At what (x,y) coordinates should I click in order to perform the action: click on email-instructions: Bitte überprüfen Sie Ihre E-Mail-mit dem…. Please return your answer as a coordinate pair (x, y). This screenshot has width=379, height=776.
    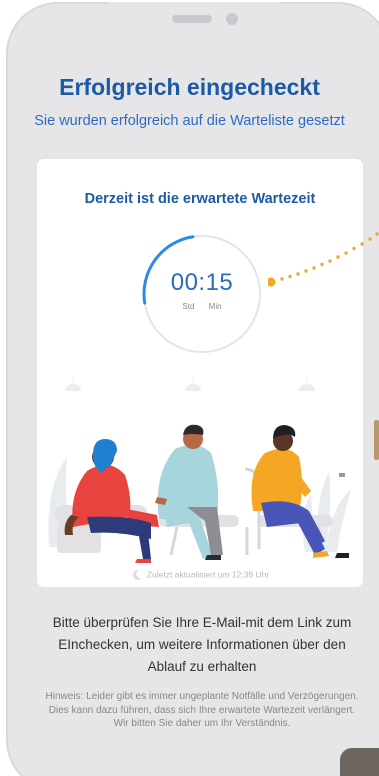
    Looking at the image, I should click on (202, 644).